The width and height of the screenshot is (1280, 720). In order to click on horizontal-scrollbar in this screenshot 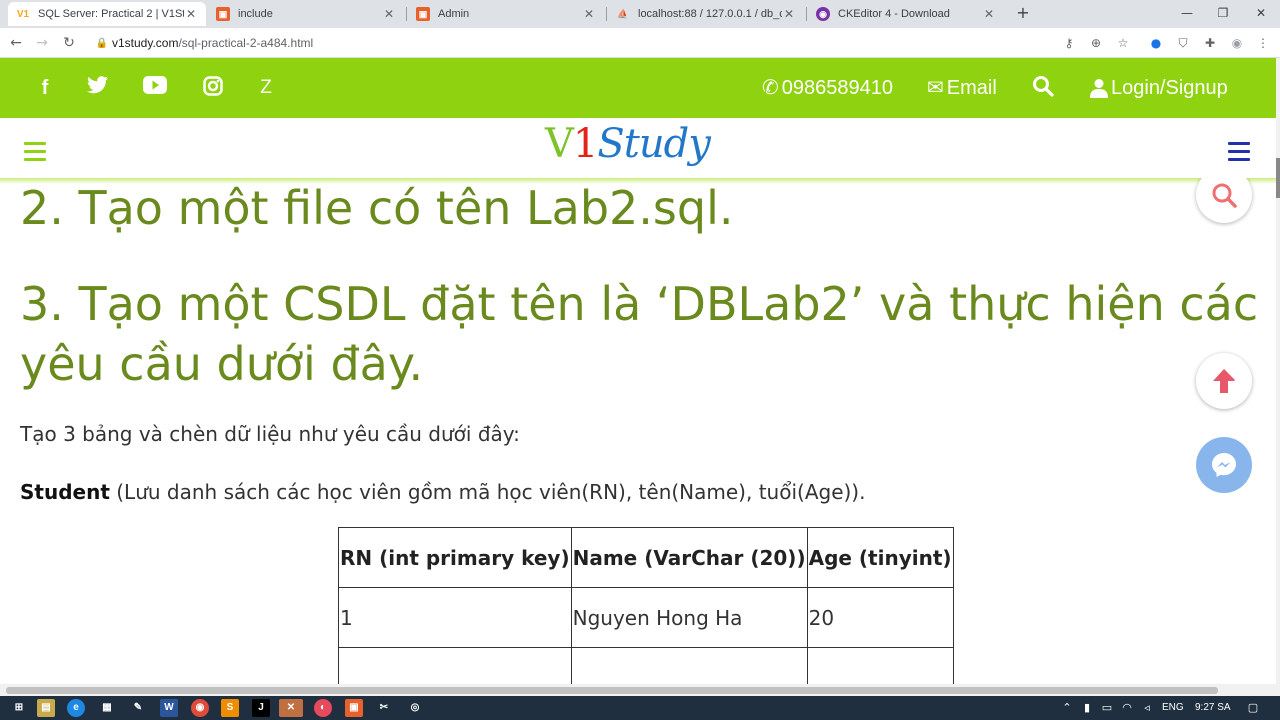, I will do `click(640, 690)`.